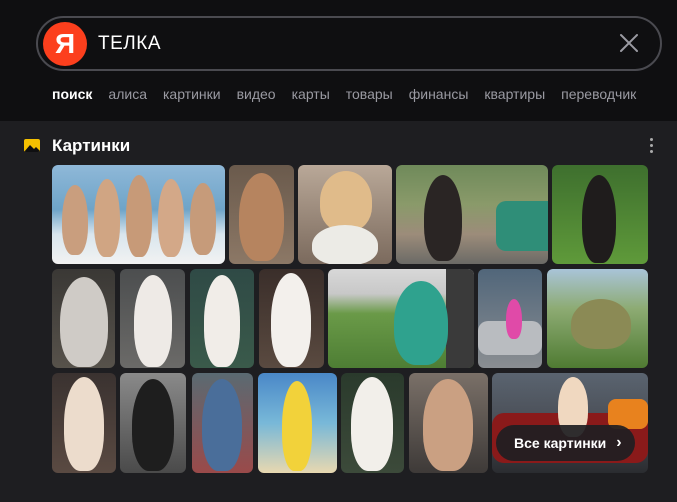 This screenshot has width=677, height=502. What do you see at coordinates (629, 43) in the screenshot?
I see `clear-icon` at bounding box center [629, 43].